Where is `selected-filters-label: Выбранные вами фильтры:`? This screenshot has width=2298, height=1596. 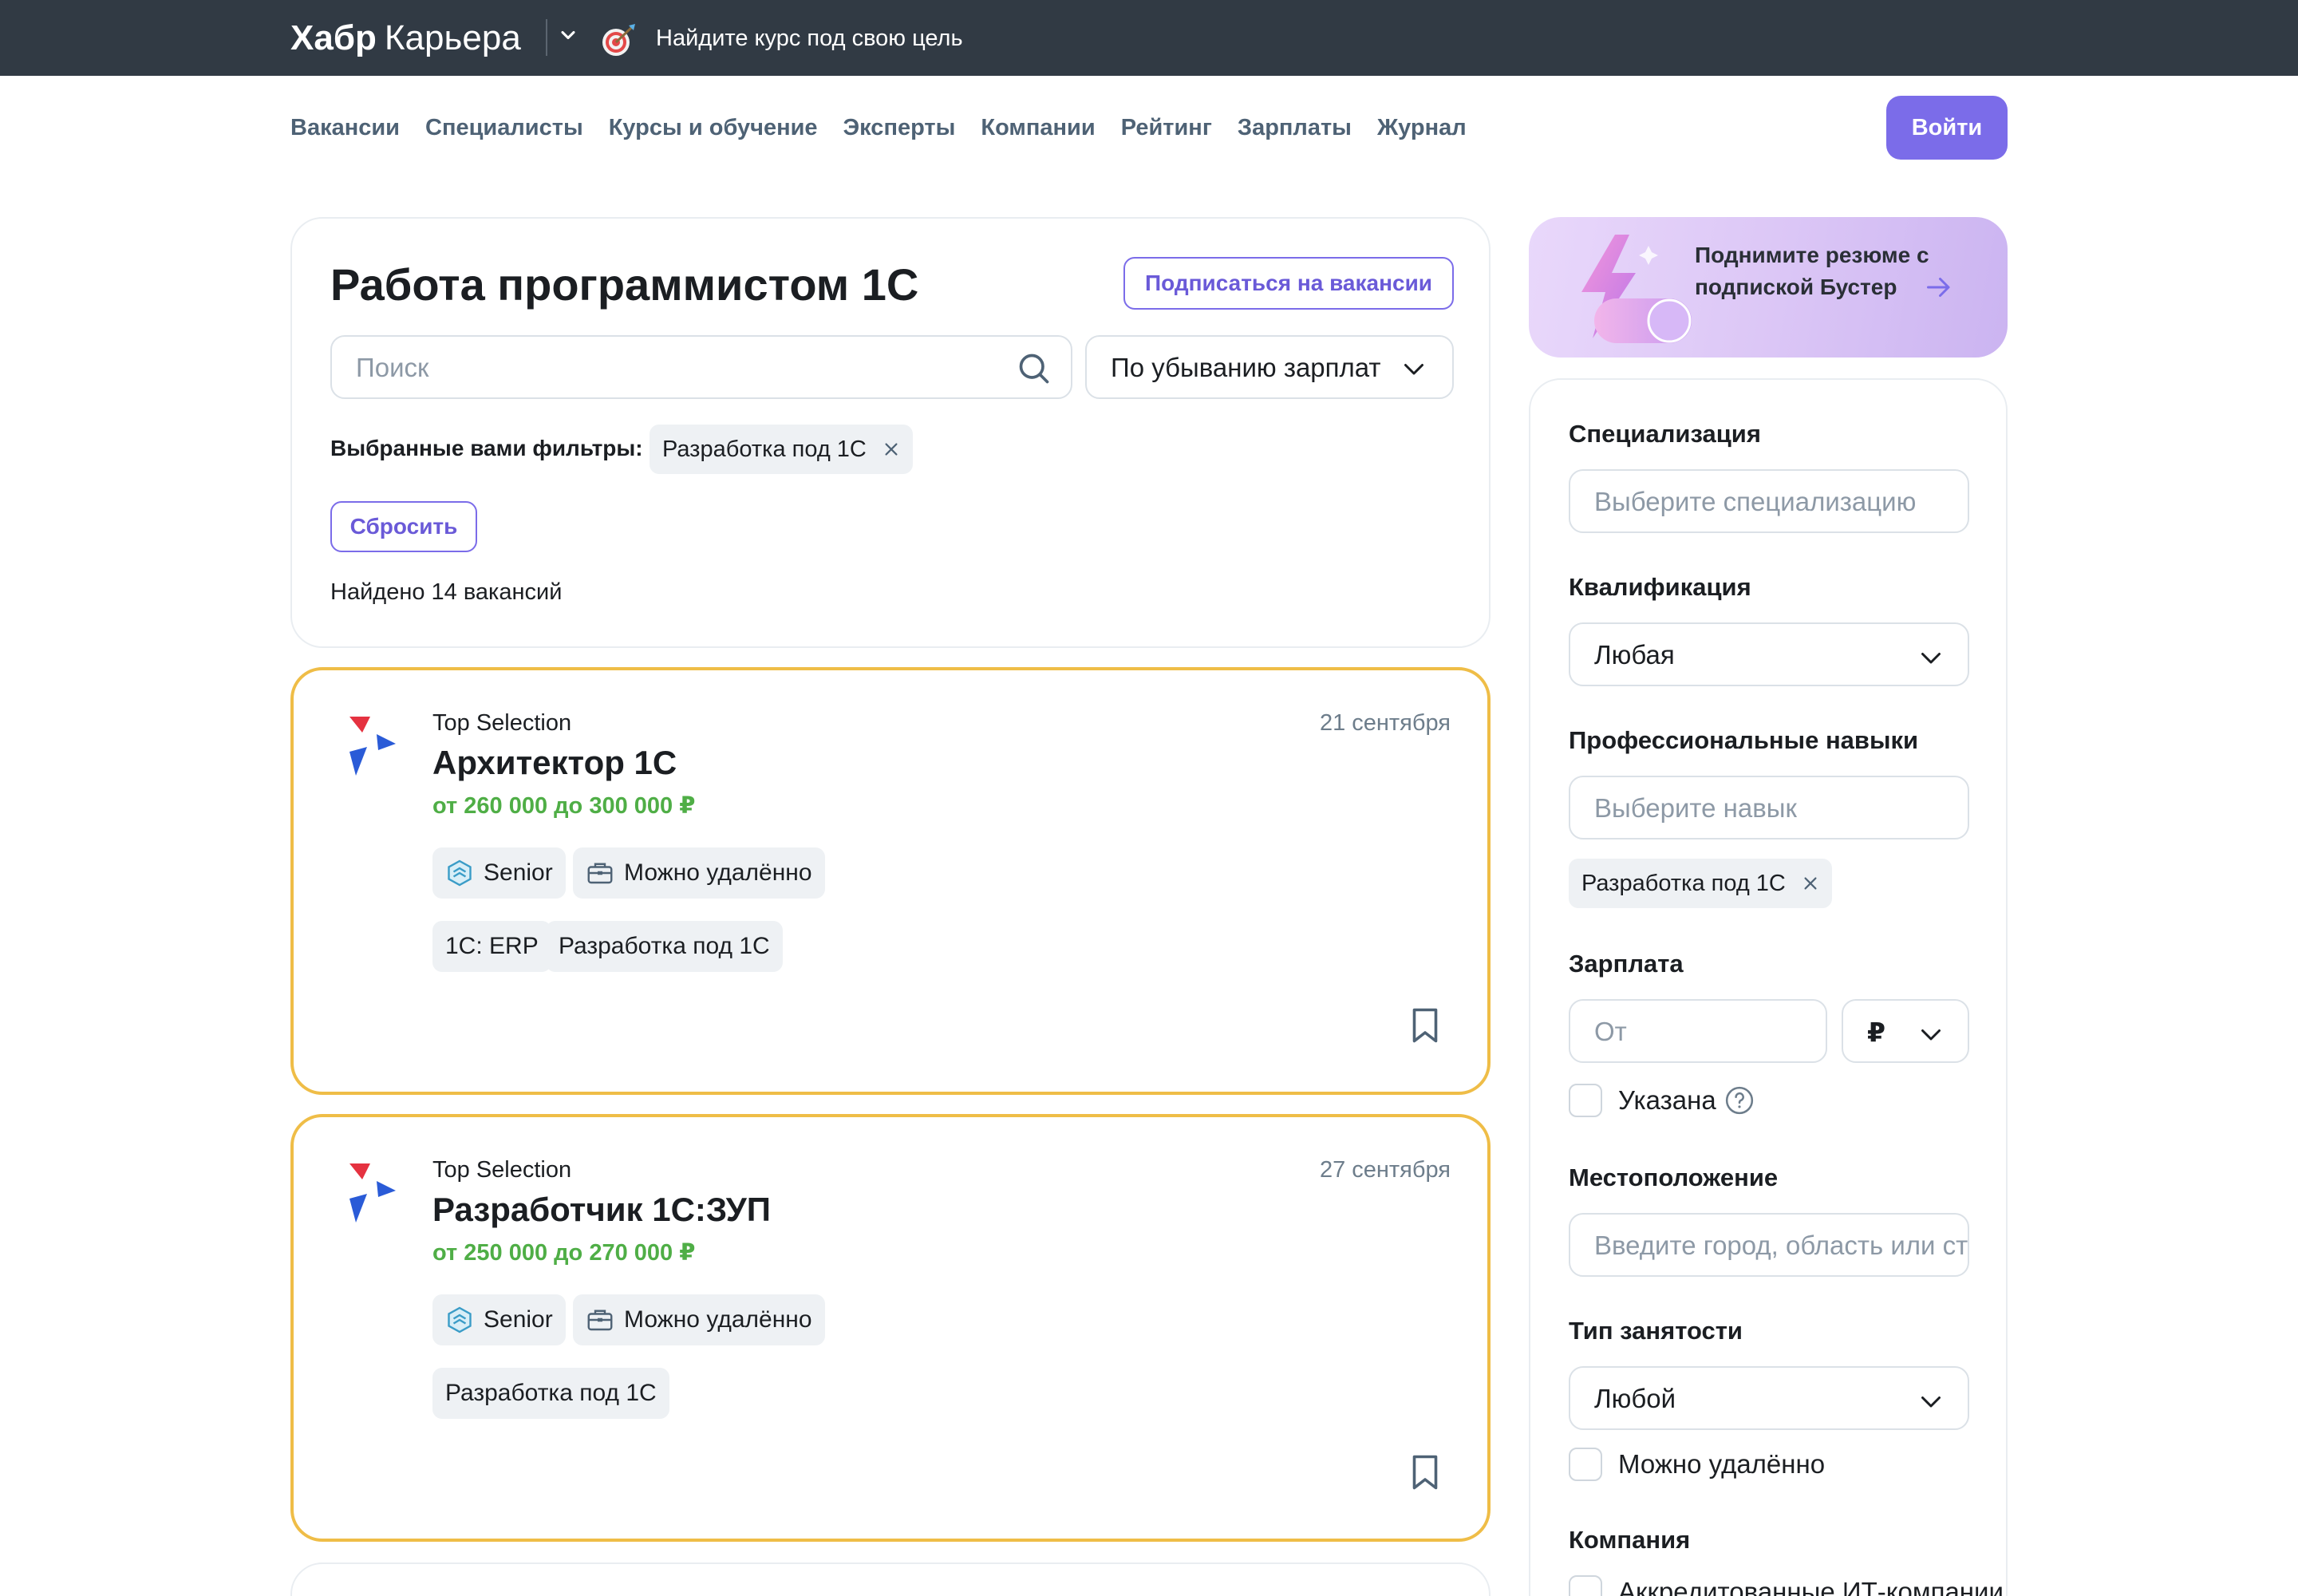 selected-filters-label: Выбранные вами фильтры: is located at coordinates (486, 448).